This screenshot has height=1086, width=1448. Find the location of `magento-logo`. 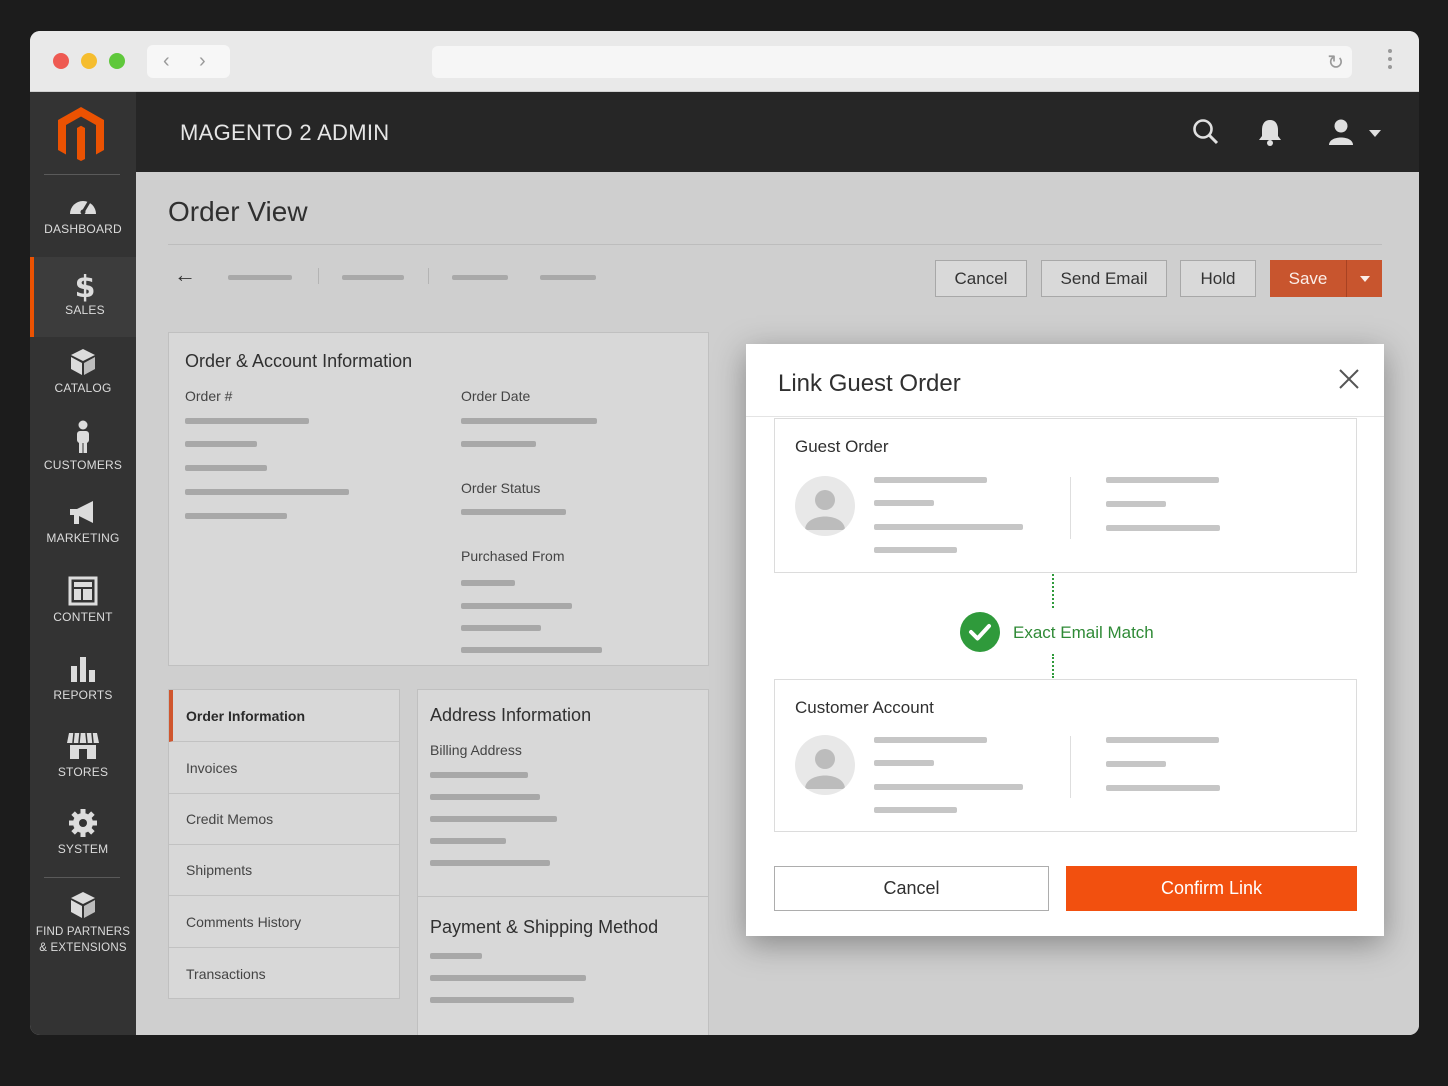

magento-logo is located at coordinates (81, 134).